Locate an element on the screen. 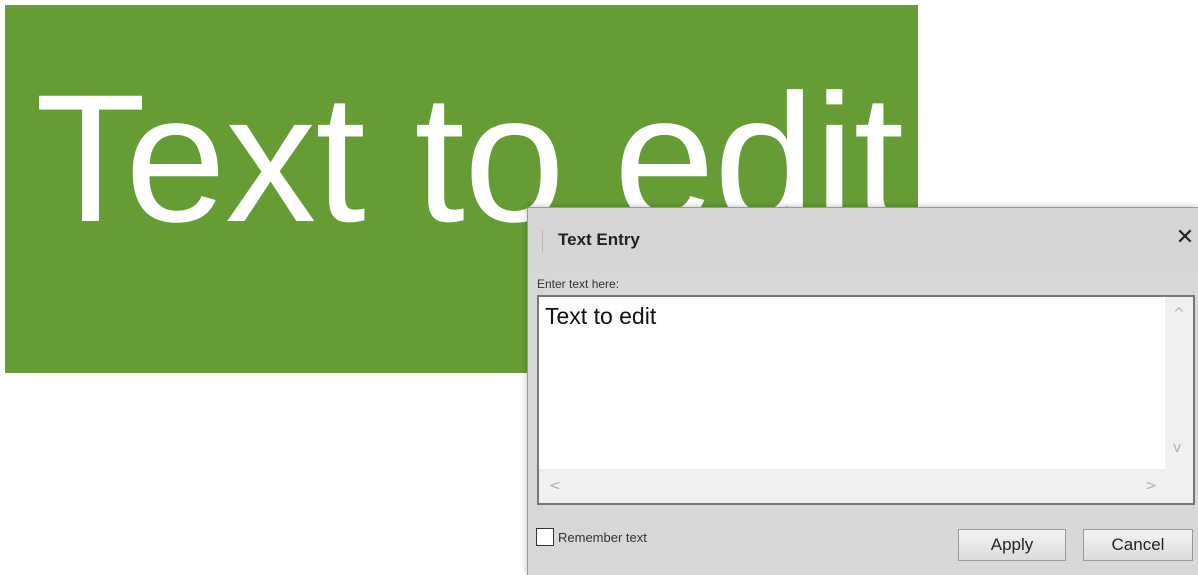  prompt-label: Enter text here: is located at coordinates (578, 284).